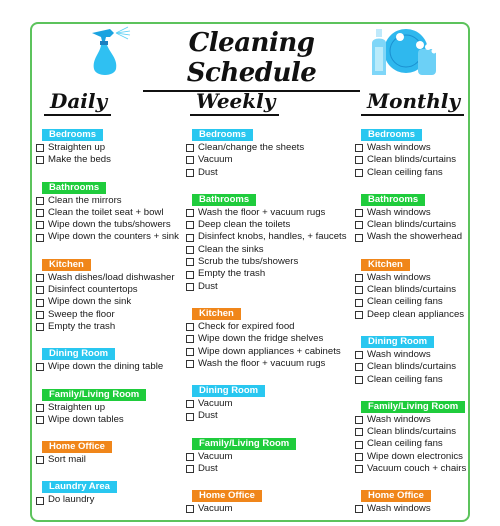 The image size is (500, 526). I want to click on checklist-item: Wipe down the dining table, so click(111, 367).